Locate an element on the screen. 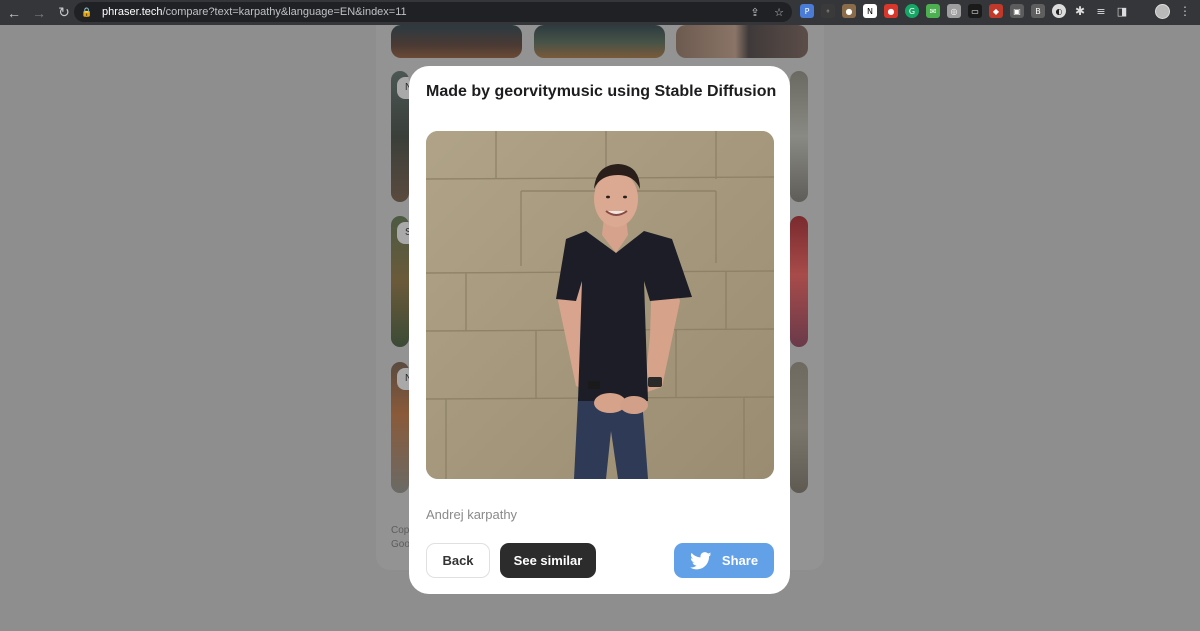 The image size is (1200, 631). footer-copyright: Cop is located at coordinates (400, 530).